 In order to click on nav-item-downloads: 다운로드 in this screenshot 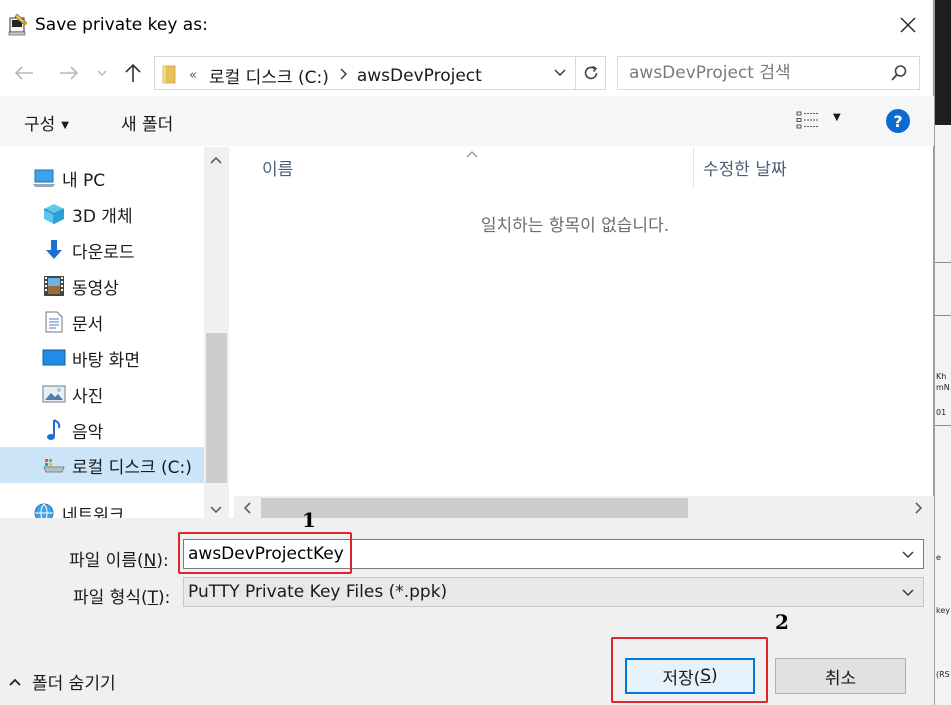, I will do `click(102, 250)`.